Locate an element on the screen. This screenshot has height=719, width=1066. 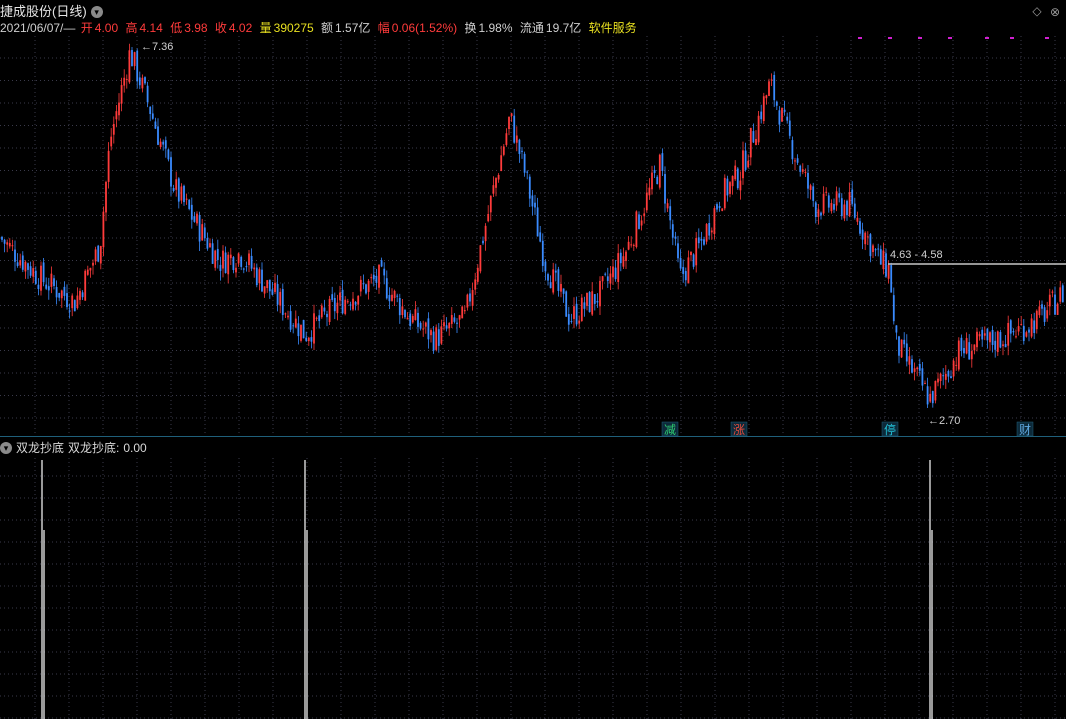
pane-separator is located at coordinates (533, 436).